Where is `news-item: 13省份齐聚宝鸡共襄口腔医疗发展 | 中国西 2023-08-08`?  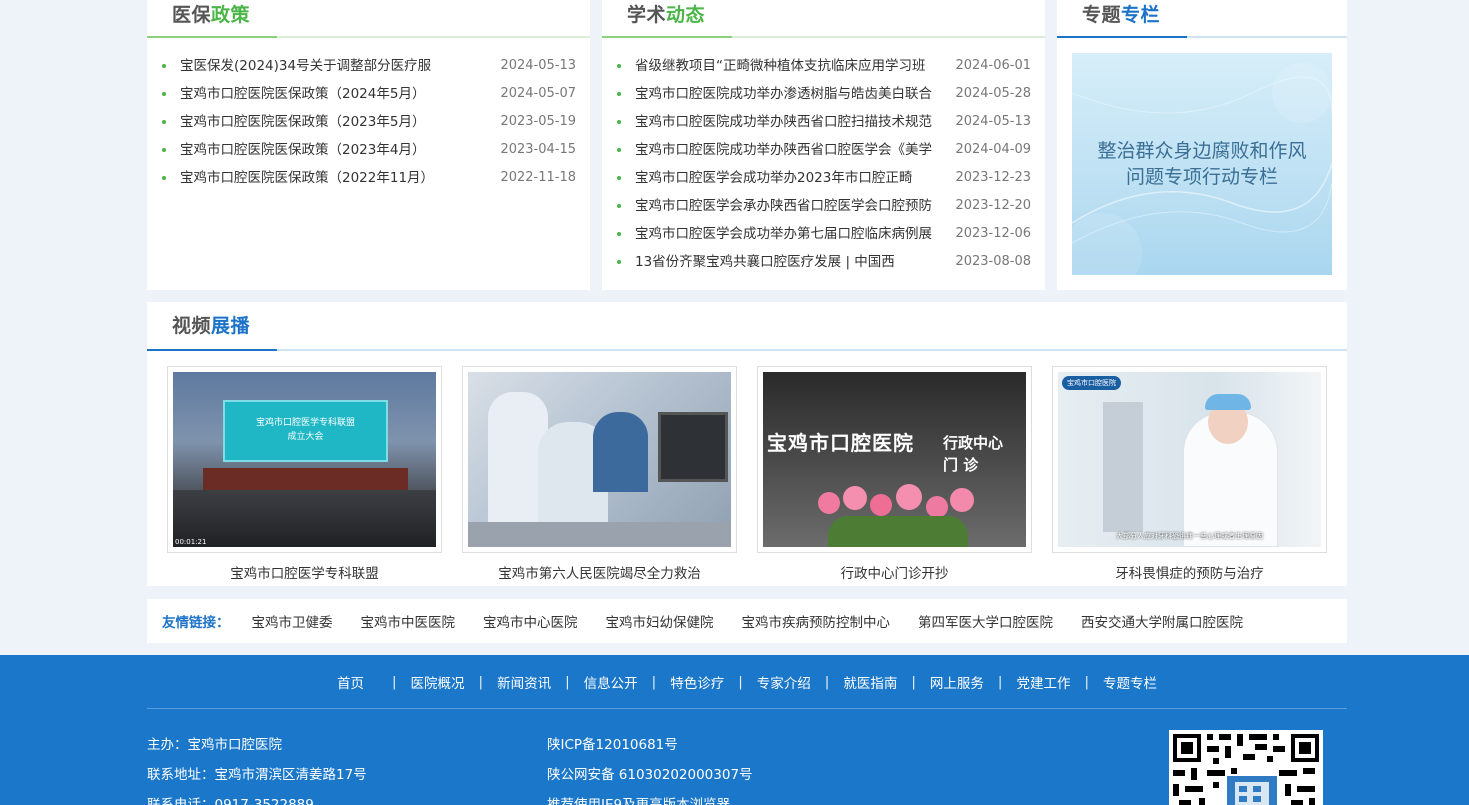
news-item: 13省份齐聚宝鸡共襄口腔医疗发展 | 中国西 2023-08-08 is located at coordinates (823, 262).